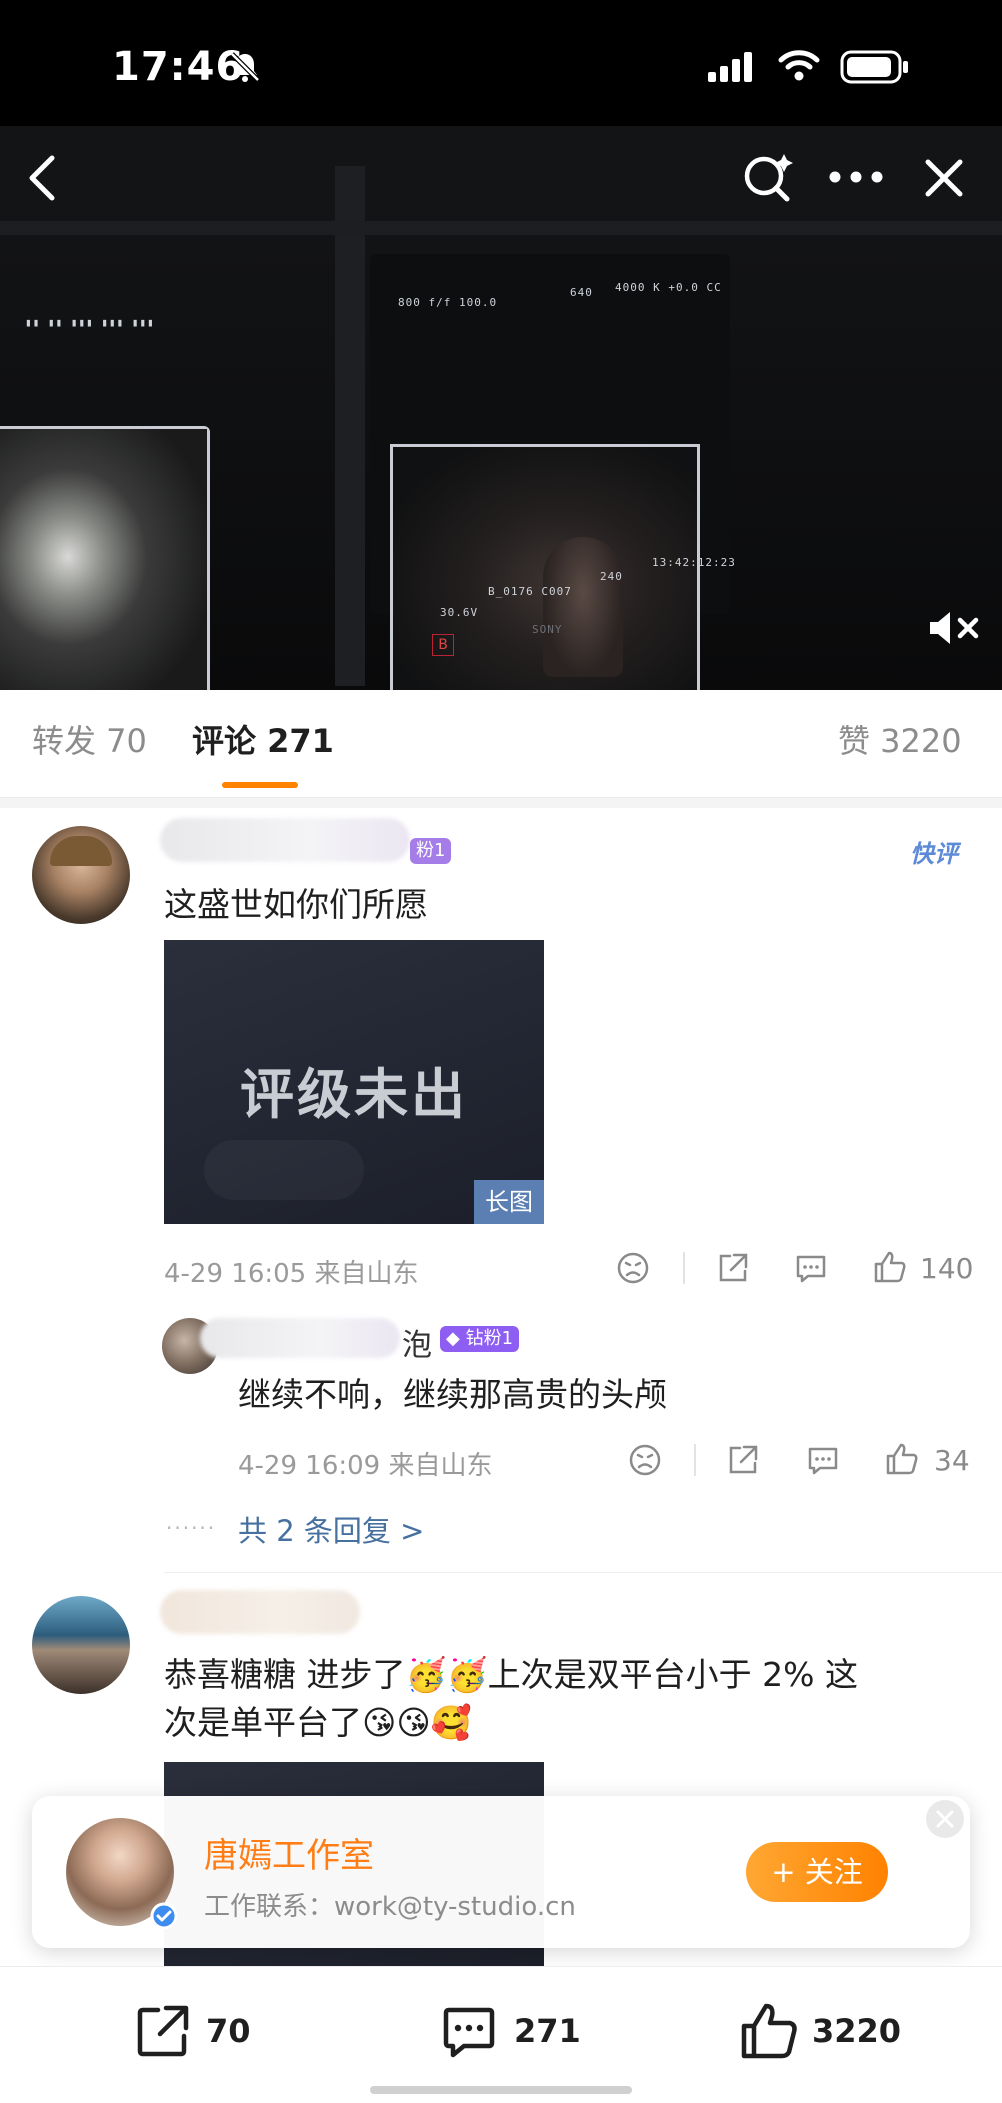 The width and height of the screenshot is (1002, 2103). I want to click on reply-share-icon, so click(743, 1460).